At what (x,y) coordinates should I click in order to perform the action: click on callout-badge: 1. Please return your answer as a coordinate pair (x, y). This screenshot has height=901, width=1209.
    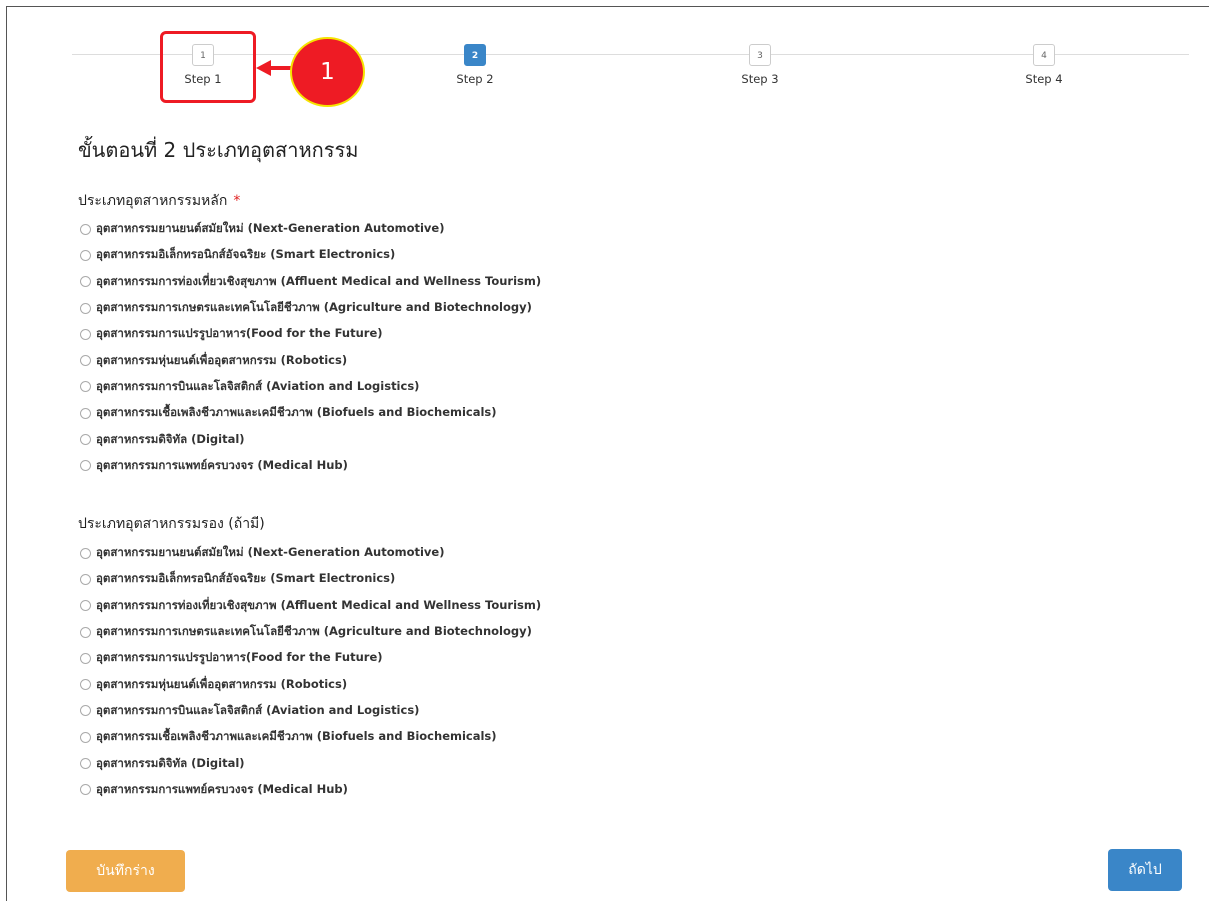
    Looking at the image, I should click on (327, 72).